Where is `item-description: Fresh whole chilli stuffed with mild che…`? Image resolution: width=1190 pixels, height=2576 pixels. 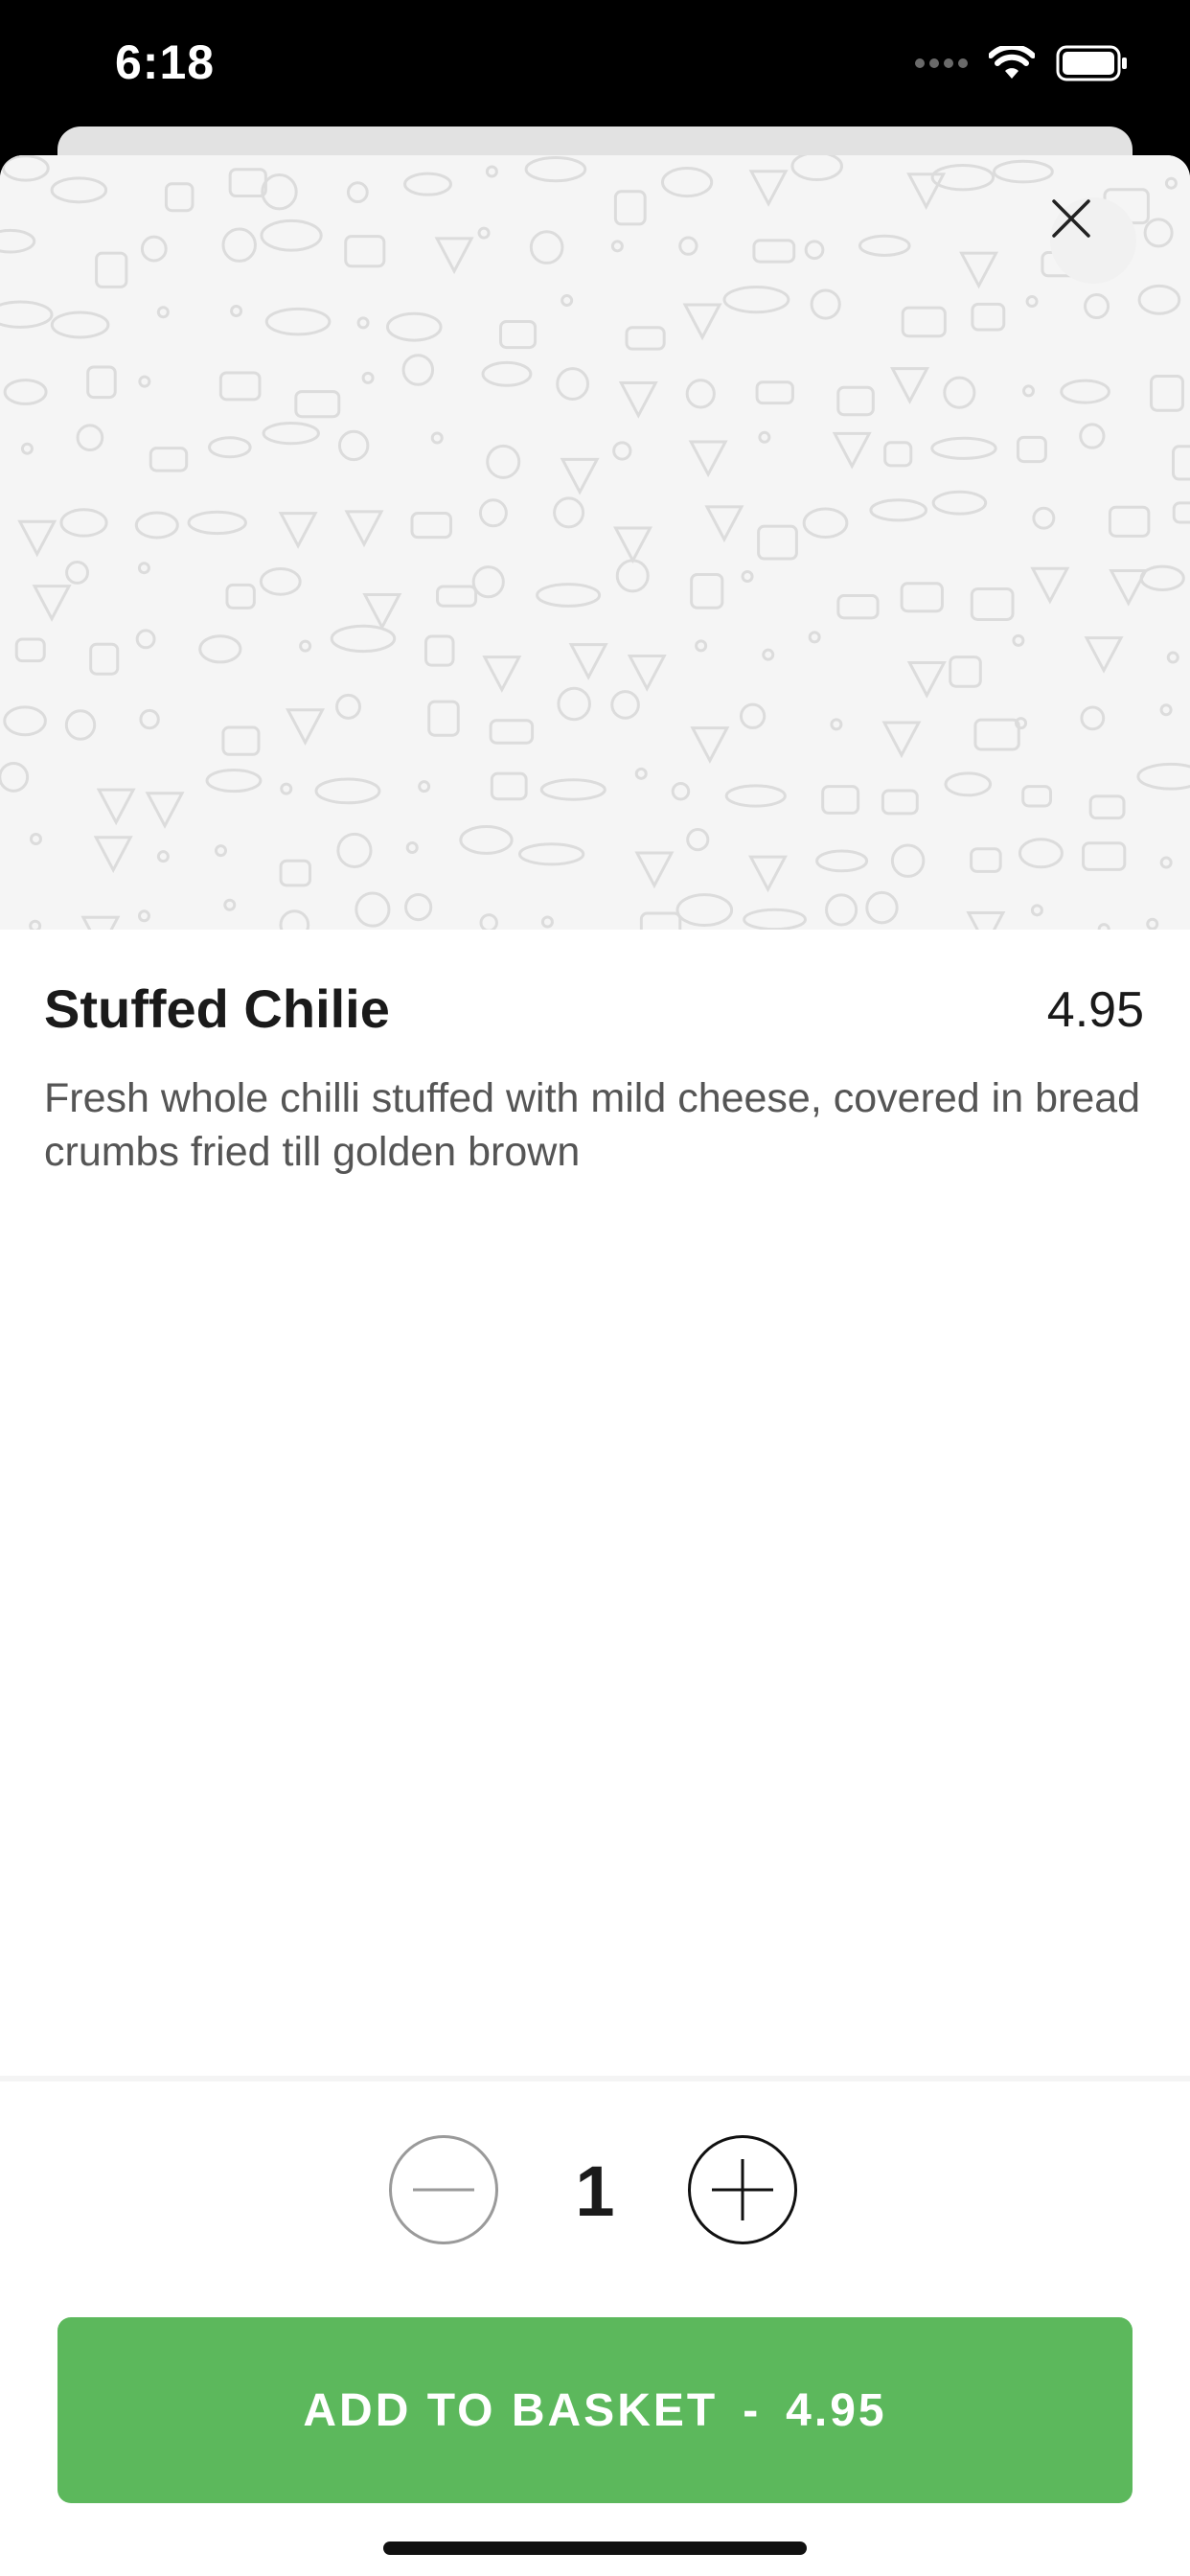
item-description: Fresh whole chilli stuffed with mild che… is located at coordinates (592, 1125).